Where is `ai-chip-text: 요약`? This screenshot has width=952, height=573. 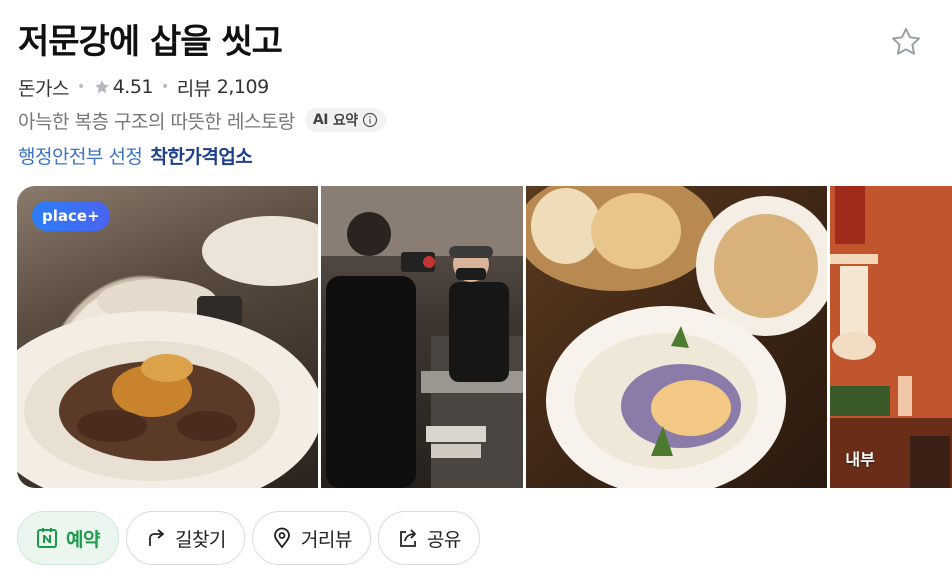 ai-chip-text: 요약 is located at coordinates (345, 121).